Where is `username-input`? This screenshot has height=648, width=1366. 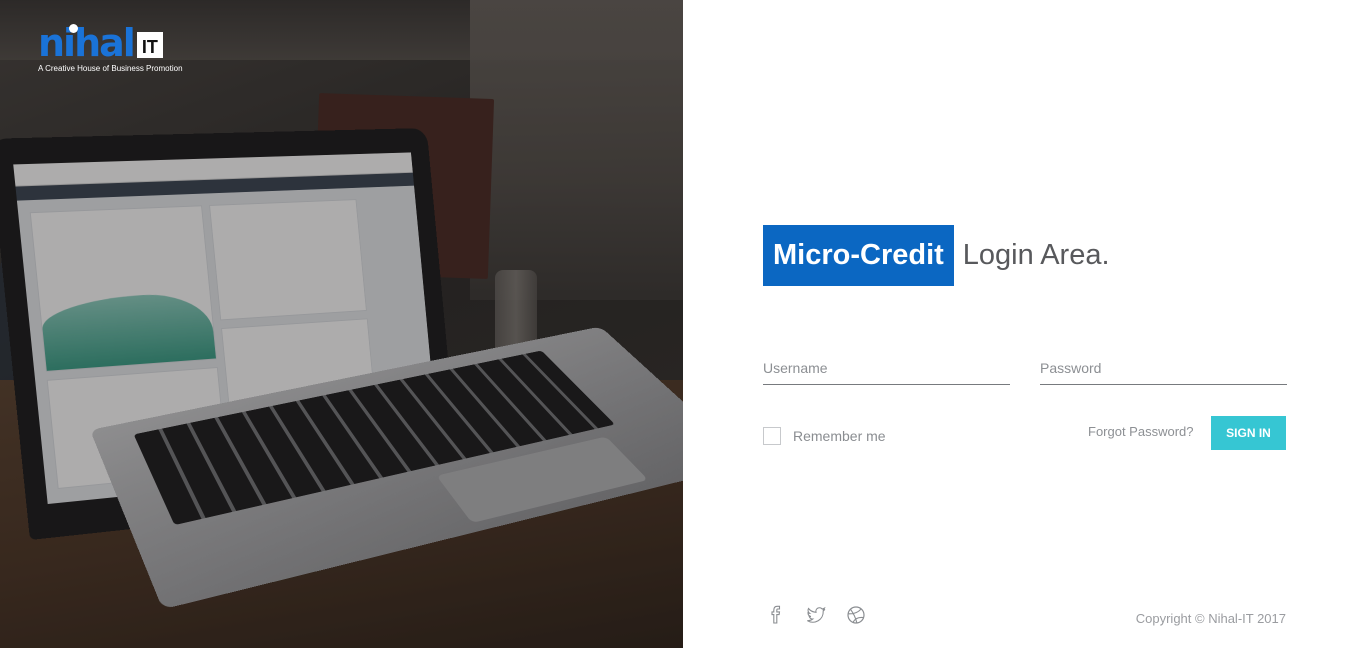 username-input is located at coordinates (886, 370).